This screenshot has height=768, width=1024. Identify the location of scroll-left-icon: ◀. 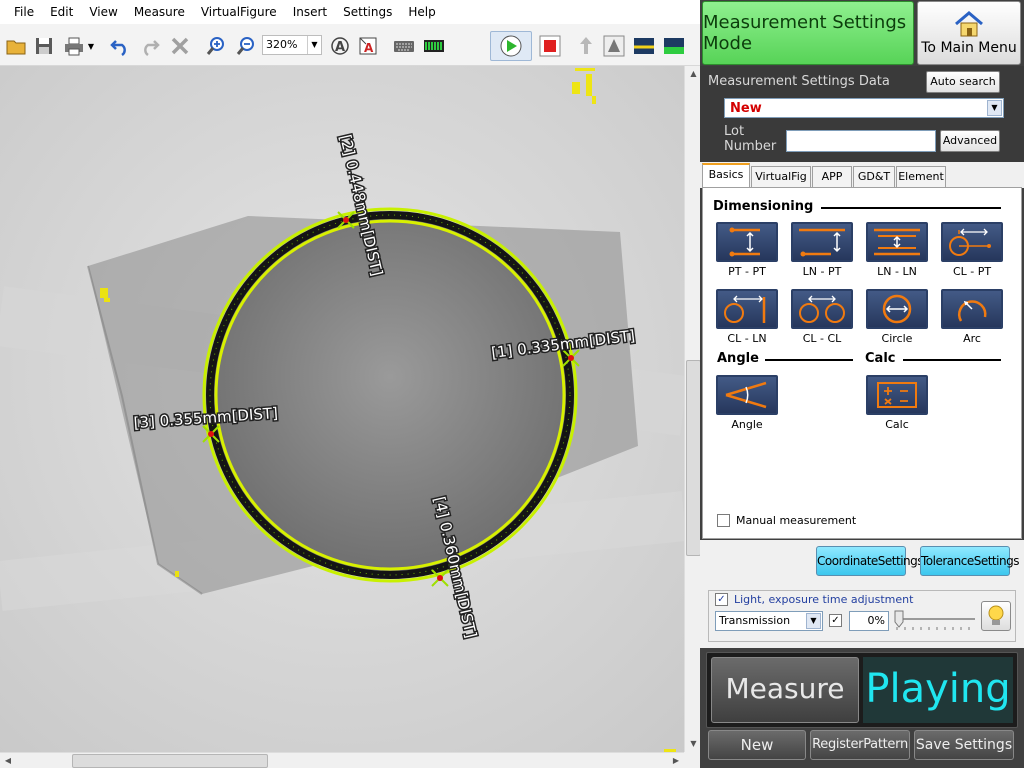
(8, 760).